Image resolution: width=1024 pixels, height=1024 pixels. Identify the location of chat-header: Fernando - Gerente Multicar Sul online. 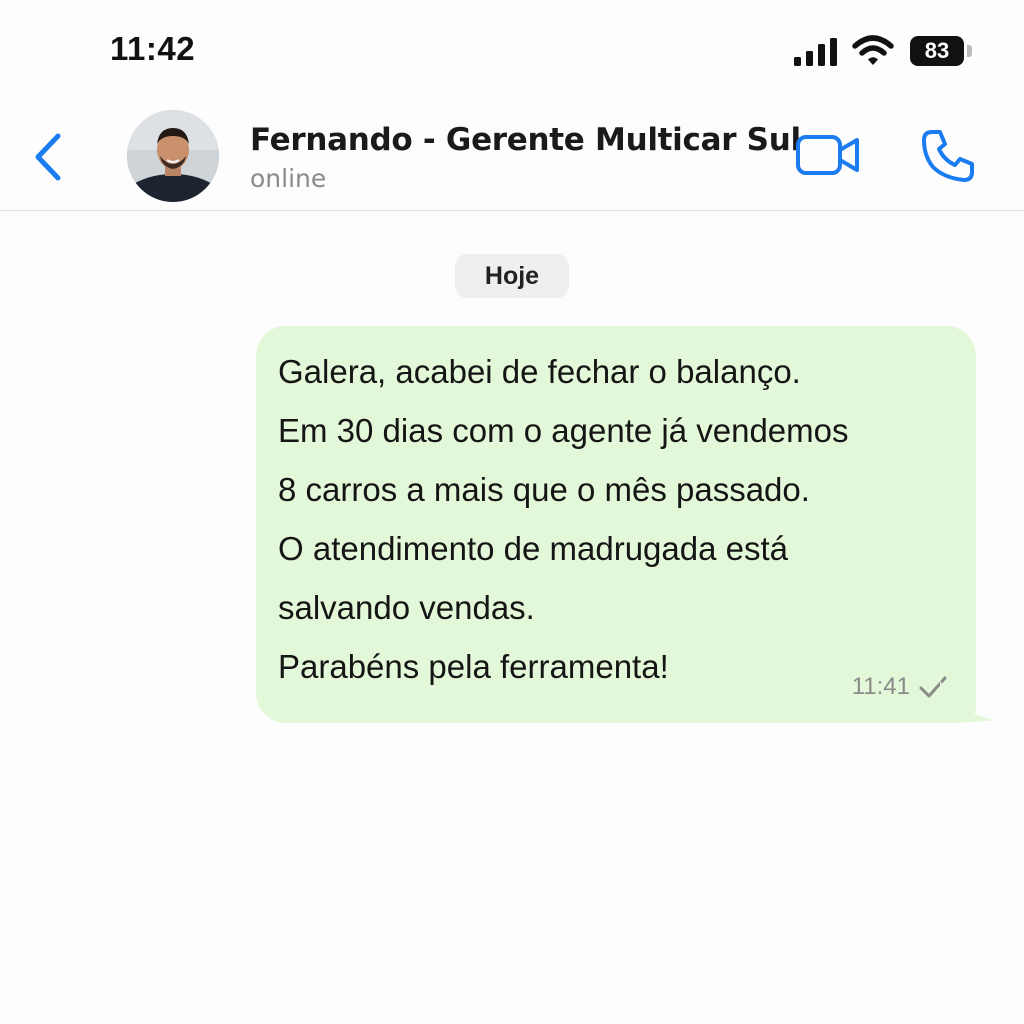
(512, 155).